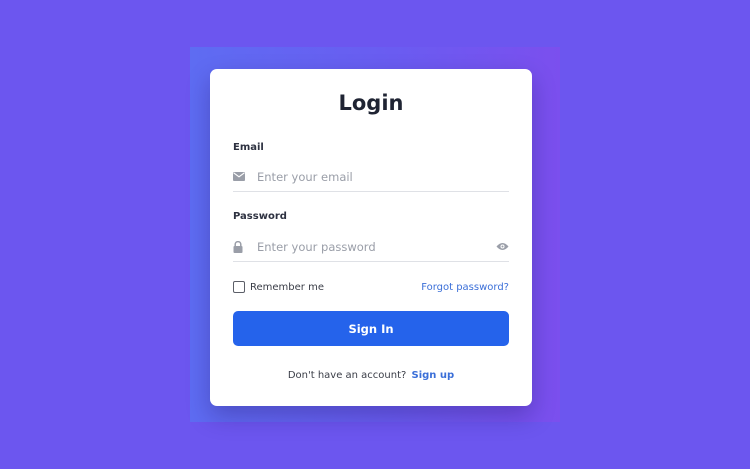 The image size is (750, 469). What do you see at coordinates (239, 287) in the screenshot?
I see `remember-checkbox` at bounding box center [239, 287].